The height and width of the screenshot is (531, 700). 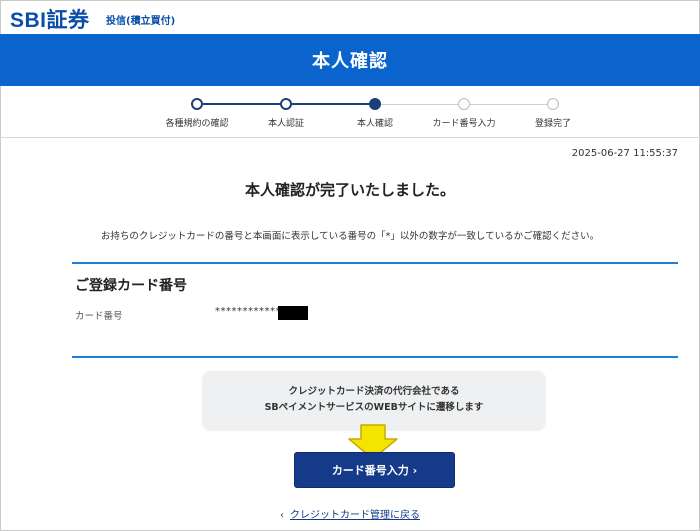 What do you see at coordinates (374, 391) in the screenshot?
I see `notice-line-1: クレジットカード決済の代行会社である` at bounding box center [374, 391].